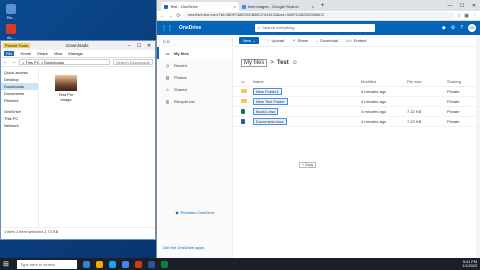  I want to click on nav-item-quick-access: Quick access, so click(19, 72).